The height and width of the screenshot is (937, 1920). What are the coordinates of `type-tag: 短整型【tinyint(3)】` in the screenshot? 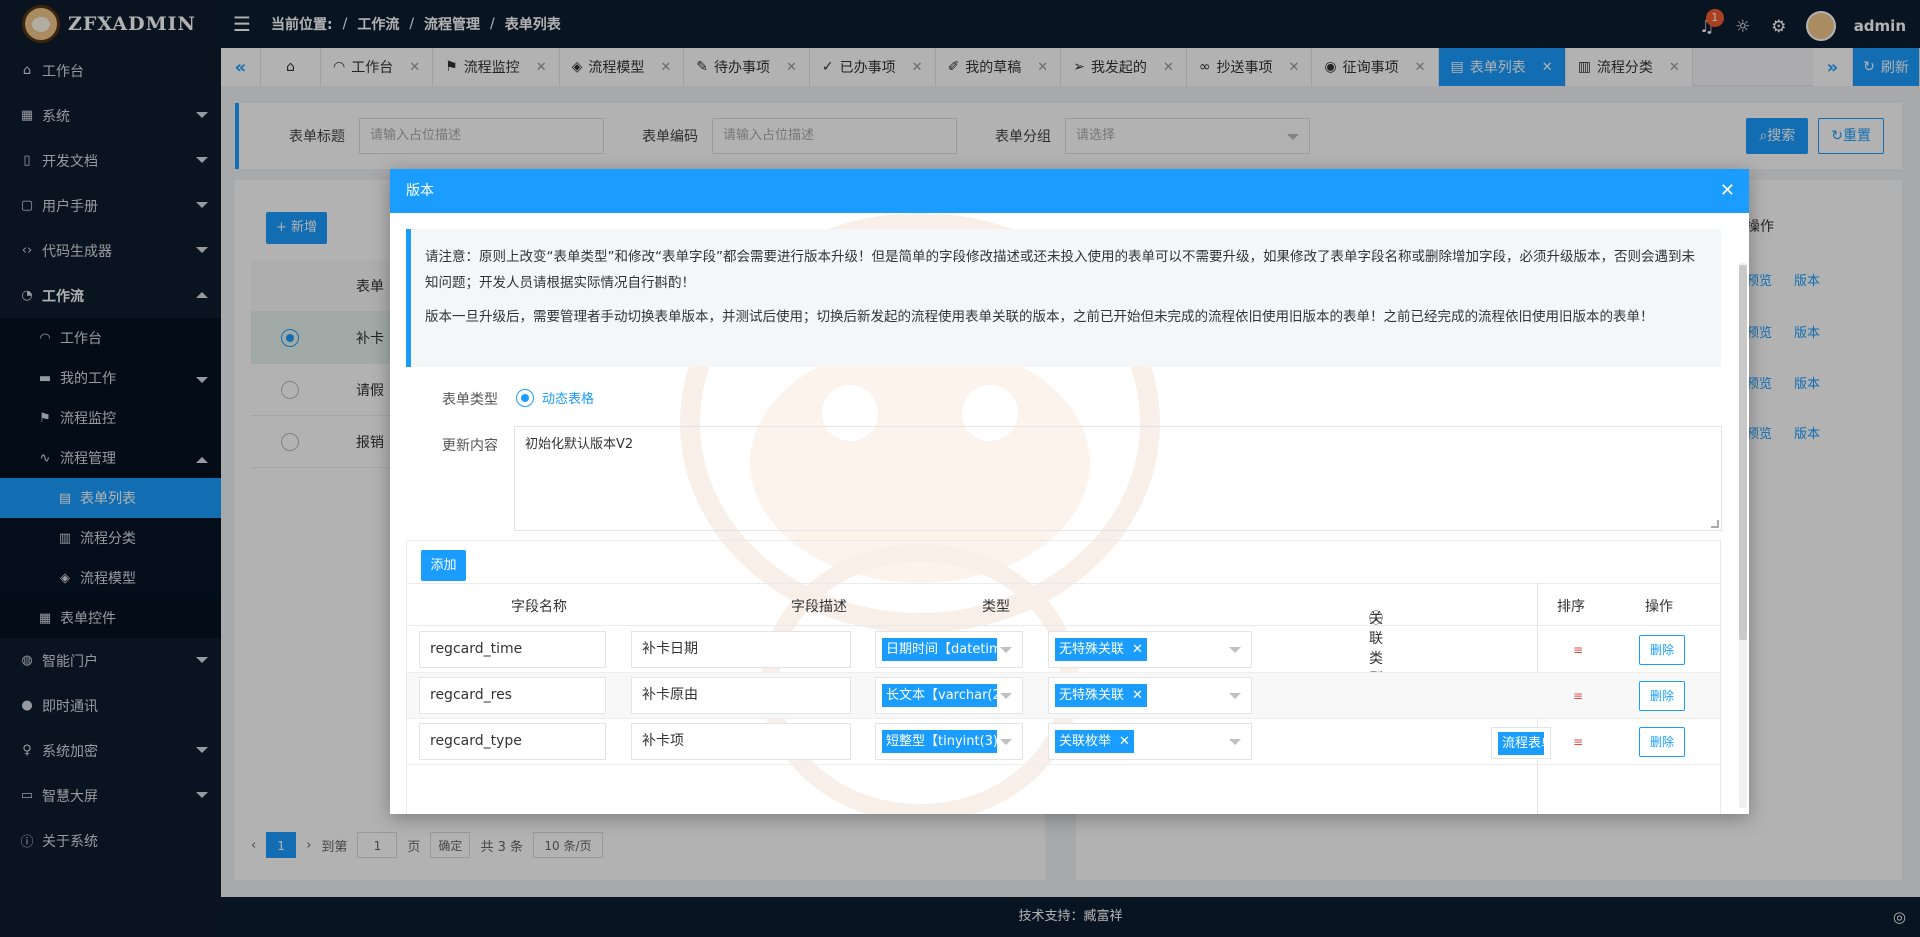 It's located at (939, 741).